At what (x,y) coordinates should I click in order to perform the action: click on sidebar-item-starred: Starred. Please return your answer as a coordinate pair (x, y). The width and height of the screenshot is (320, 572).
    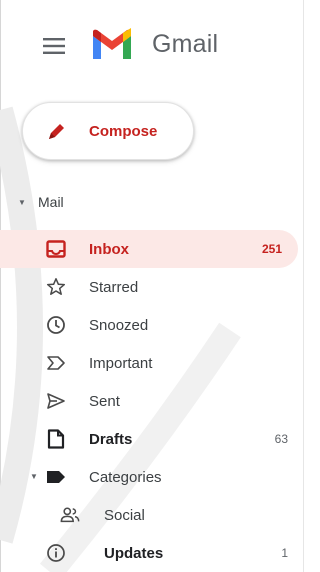
    Looking at the image, I should click on (152, 287).